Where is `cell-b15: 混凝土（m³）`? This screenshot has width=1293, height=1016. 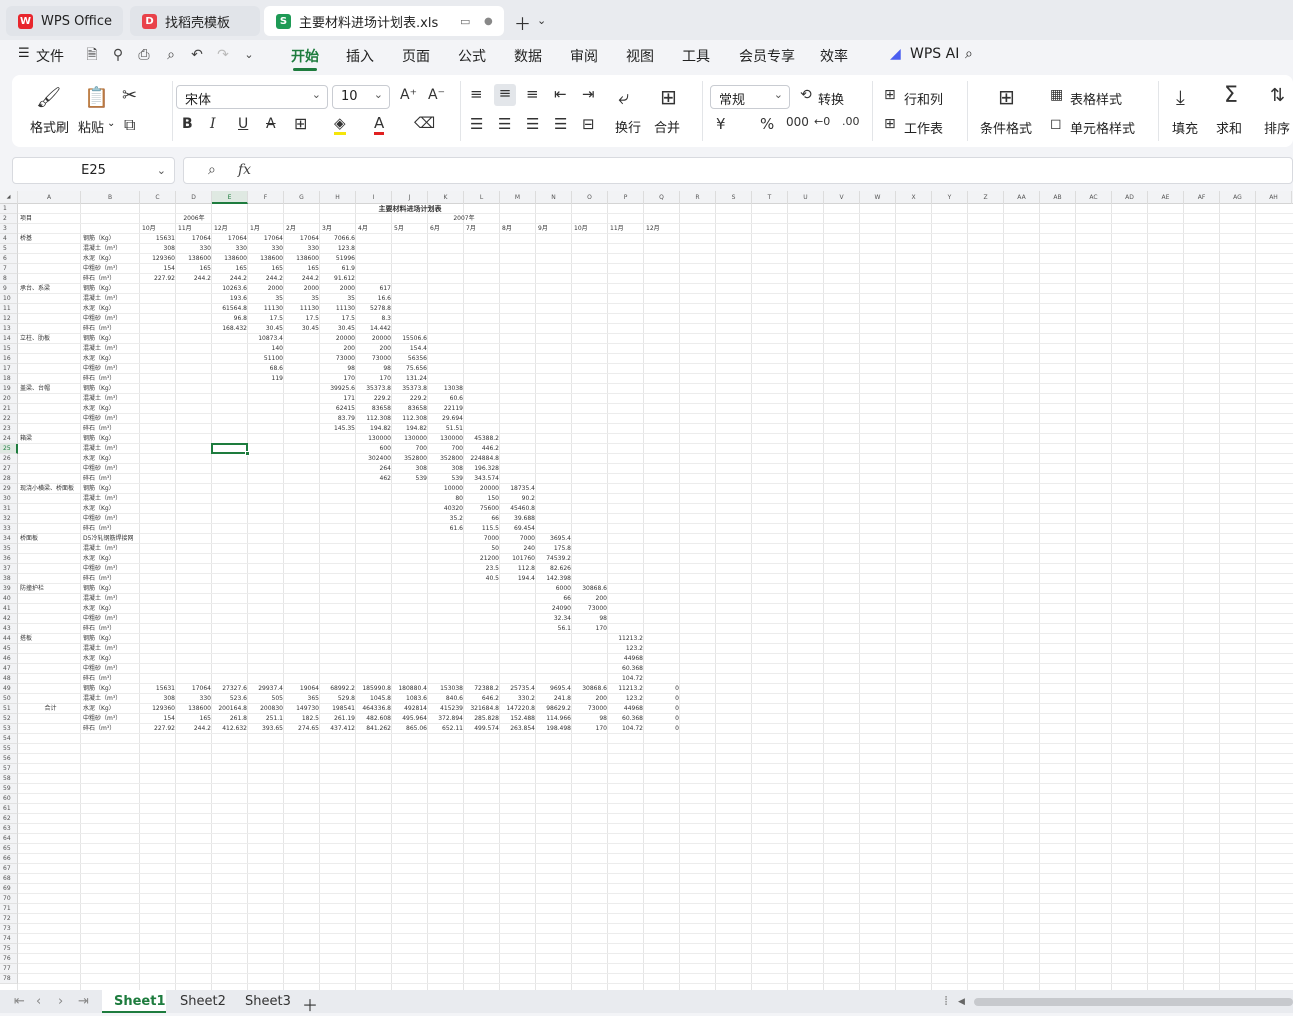 cell-b15: 混凝土（m³） is located at coordinates (110, 349).